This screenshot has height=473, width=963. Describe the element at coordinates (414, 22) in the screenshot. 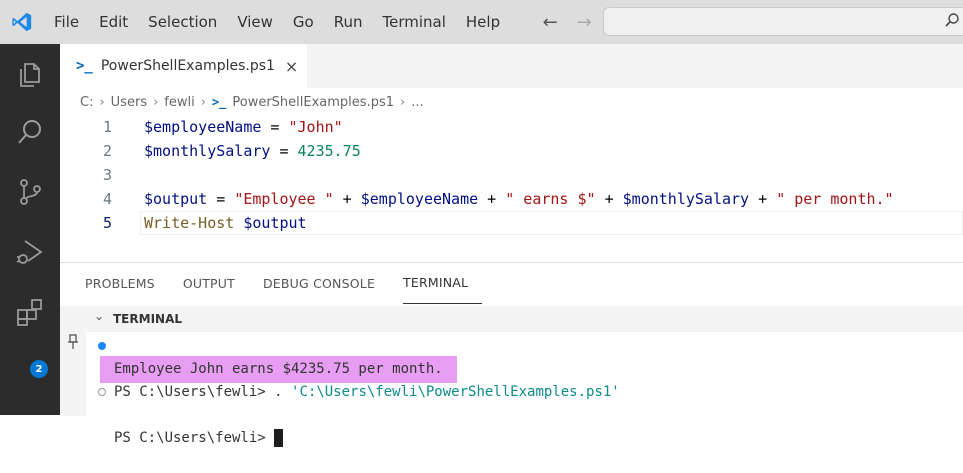

I see `menu-terminal: Terminal` at that location.